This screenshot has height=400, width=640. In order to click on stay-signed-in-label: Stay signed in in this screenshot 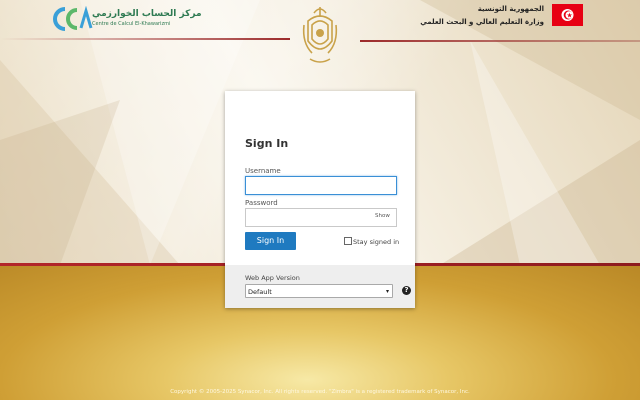, I will do `click(376, 242)`.